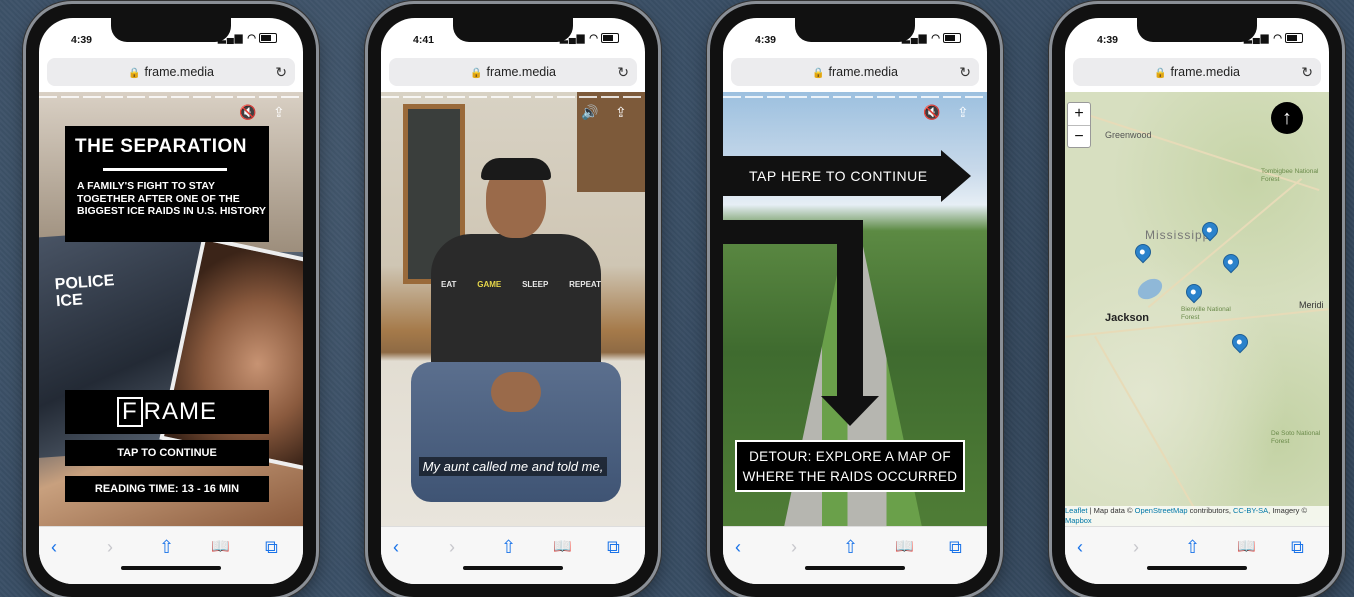 This screenshot has height=597, width=1354. What do you see at coordinates (1078, 520) in the screenshot?
I see `mapbox-link: Mapbox` at bounding box center [1078, 520].